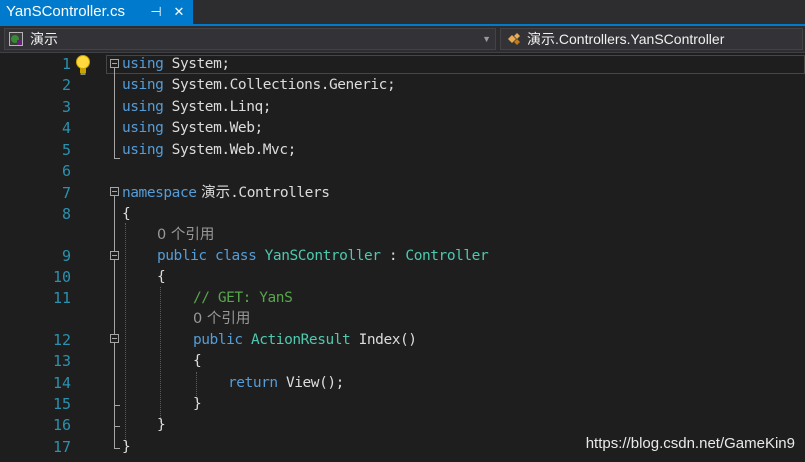  Describe the element at coordinates (323, 256) in the screenshot. I see `code-text: public class YanSController : Controller` at that location.